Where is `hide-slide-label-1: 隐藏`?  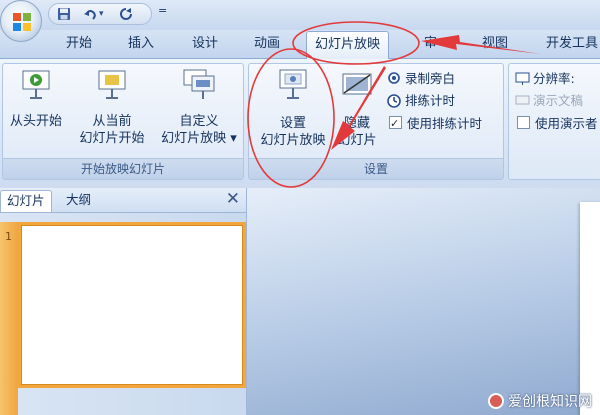 hide-slide-label-1: 隐藏 is located at coordinates (356, 123).